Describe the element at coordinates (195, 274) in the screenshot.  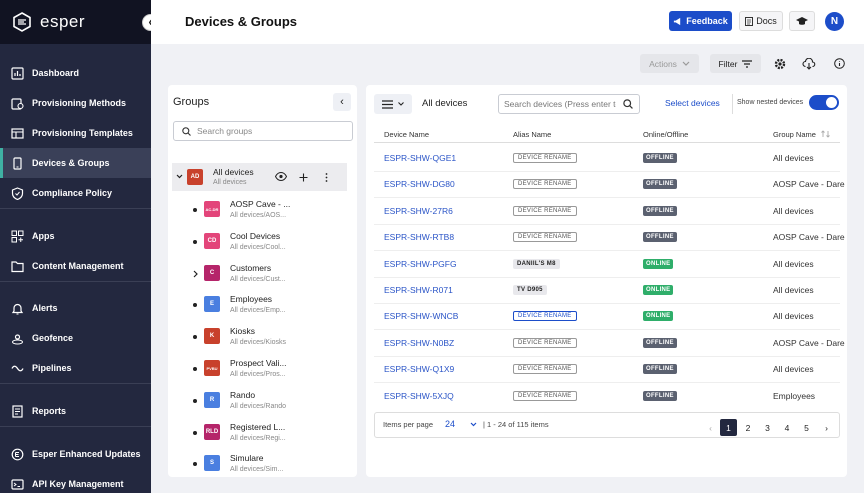
I see `chevron-right-icon` at that location.